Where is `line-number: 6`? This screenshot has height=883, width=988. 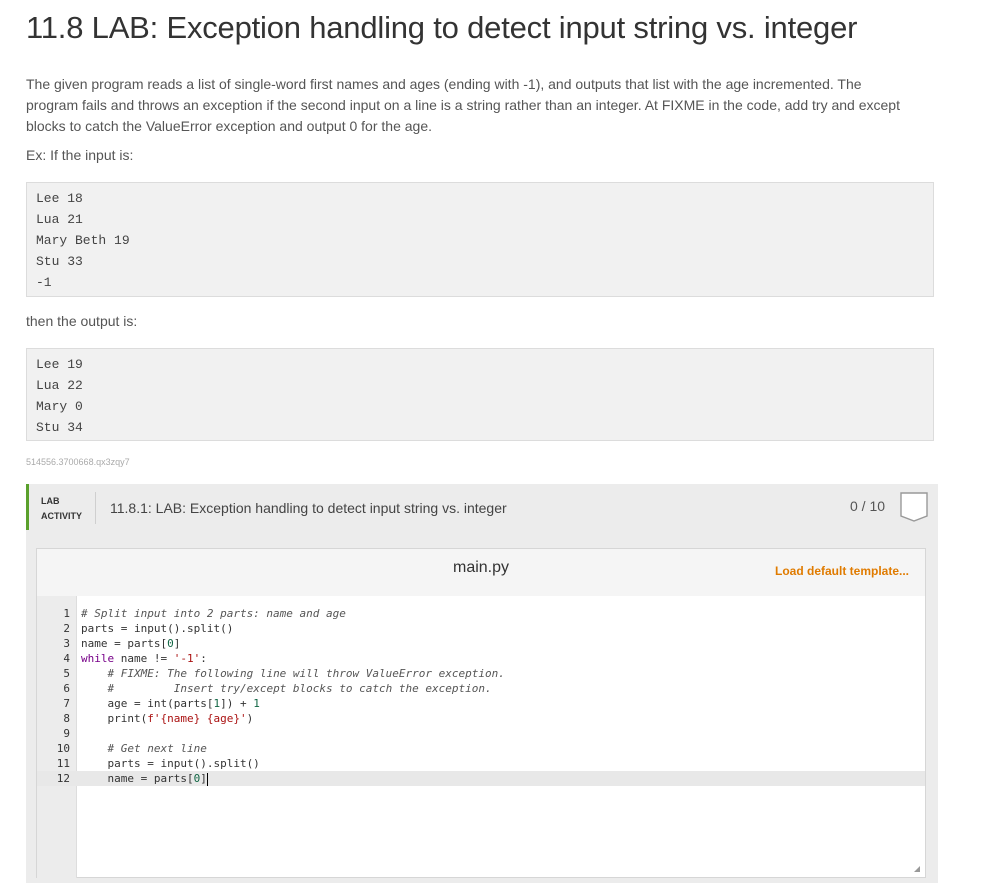
line-number: 6 is located at coordinates (66, 688).